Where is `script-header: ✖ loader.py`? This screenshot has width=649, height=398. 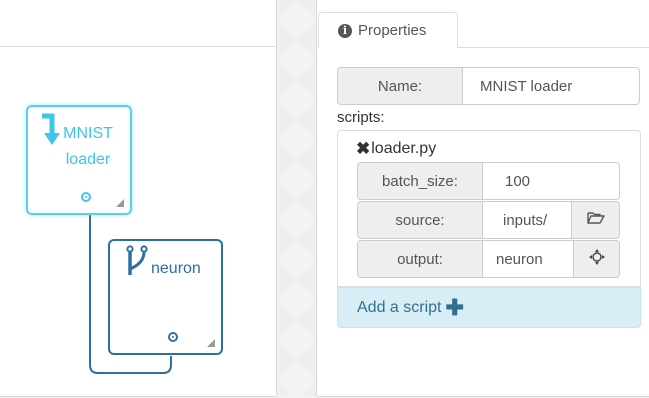
script-header: ✖ loader.py is located at coordinates (396, 149).